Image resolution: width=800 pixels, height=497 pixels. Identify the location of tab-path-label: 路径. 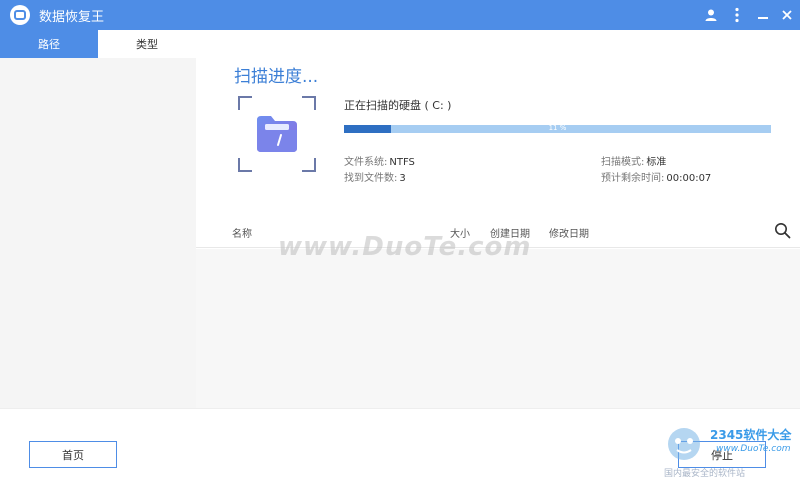
(49, 44).